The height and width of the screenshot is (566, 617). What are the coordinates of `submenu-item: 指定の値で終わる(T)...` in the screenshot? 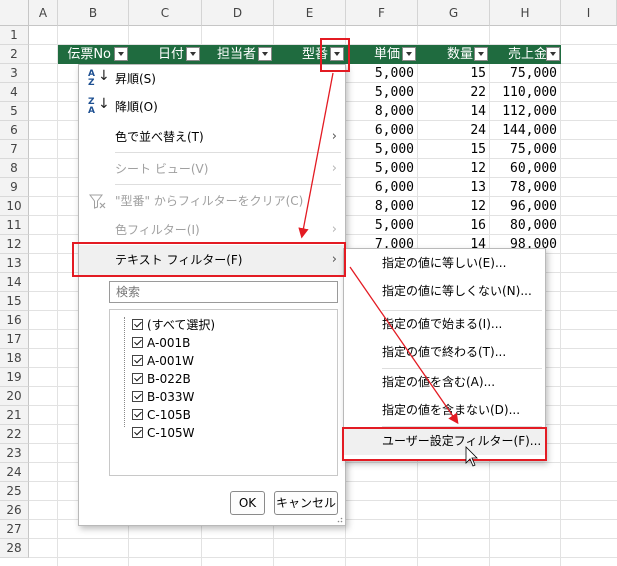 It's located at (444, 352).